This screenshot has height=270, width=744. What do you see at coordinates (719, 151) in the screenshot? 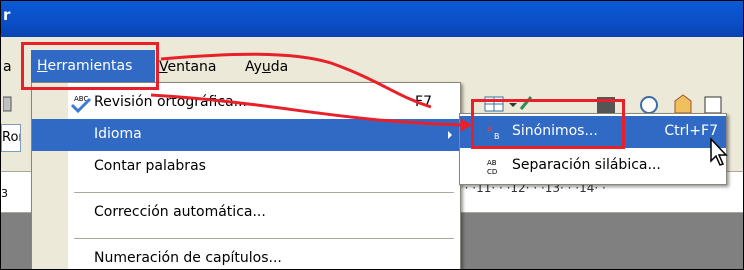
I see `mouse-pointer-icon` at bounding box center [719, 151].